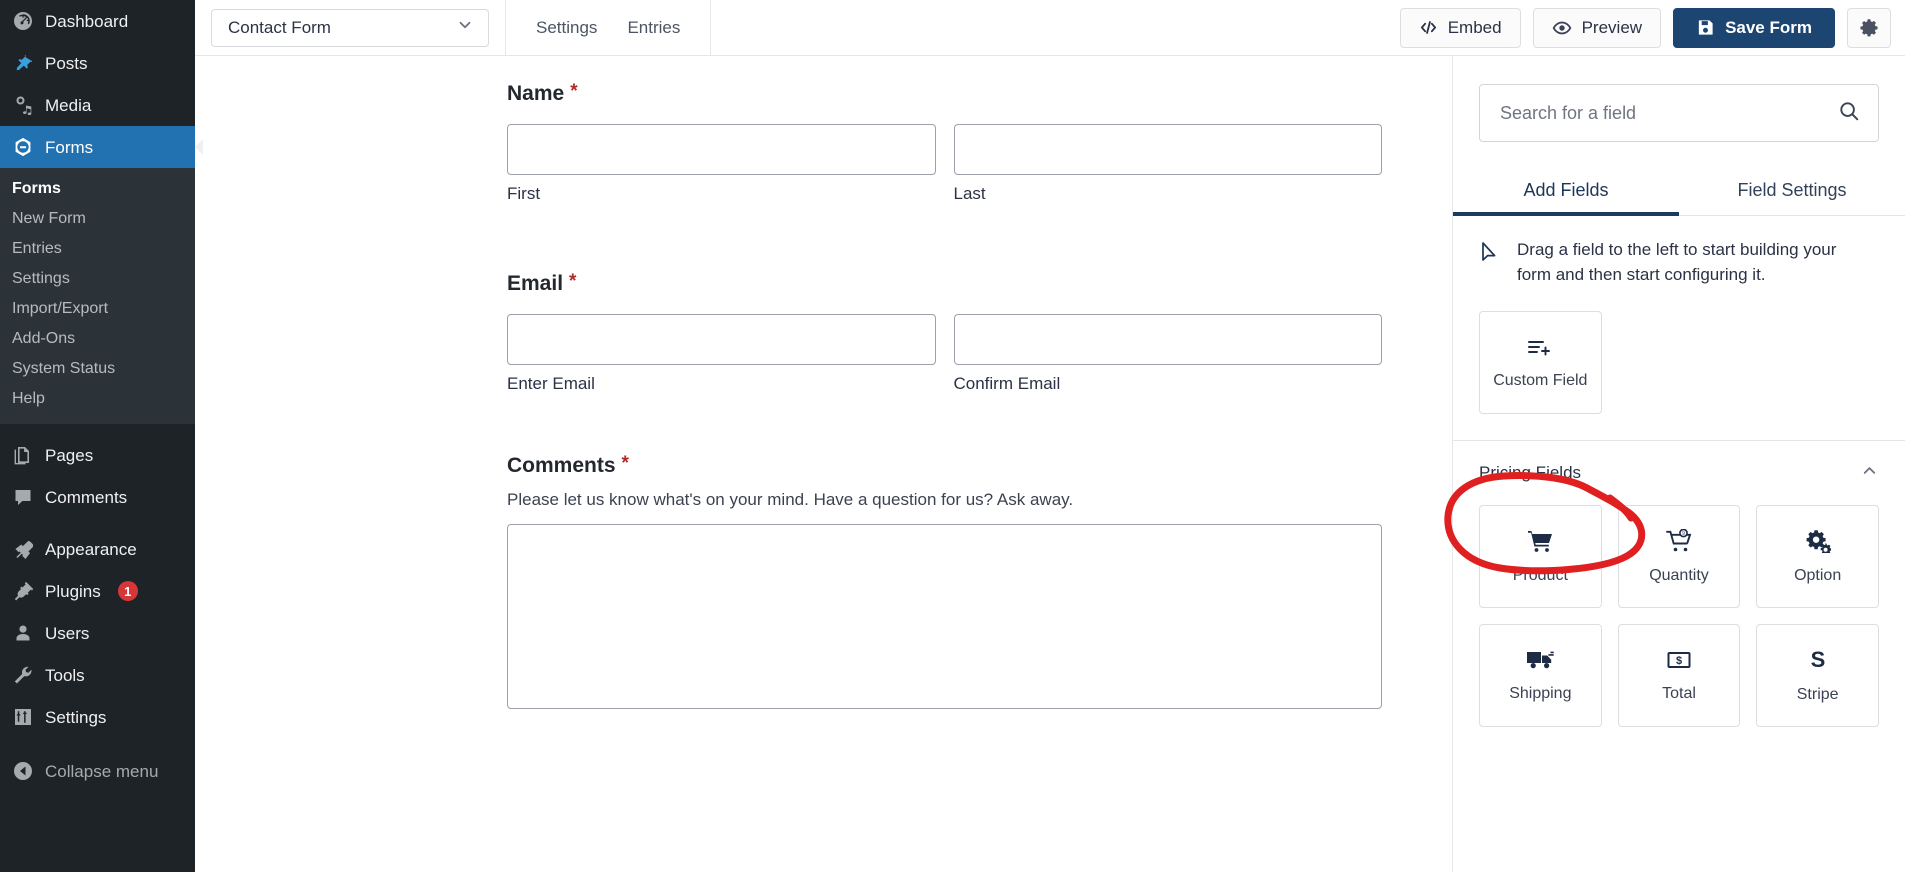  I want to click on search-box, so click(1679, 113).